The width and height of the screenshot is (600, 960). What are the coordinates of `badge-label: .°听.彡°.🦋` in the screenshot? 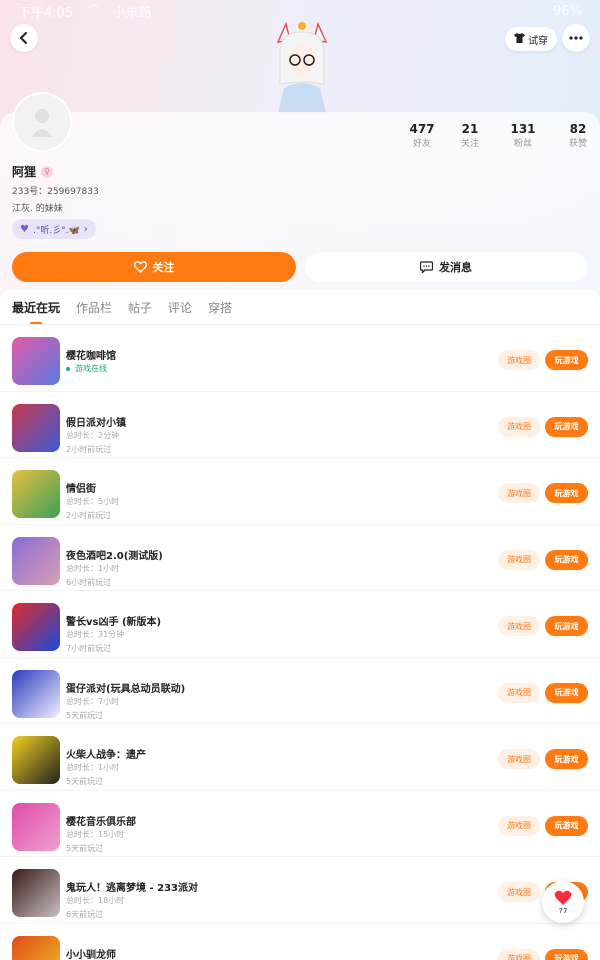 It's located at (56, 230).